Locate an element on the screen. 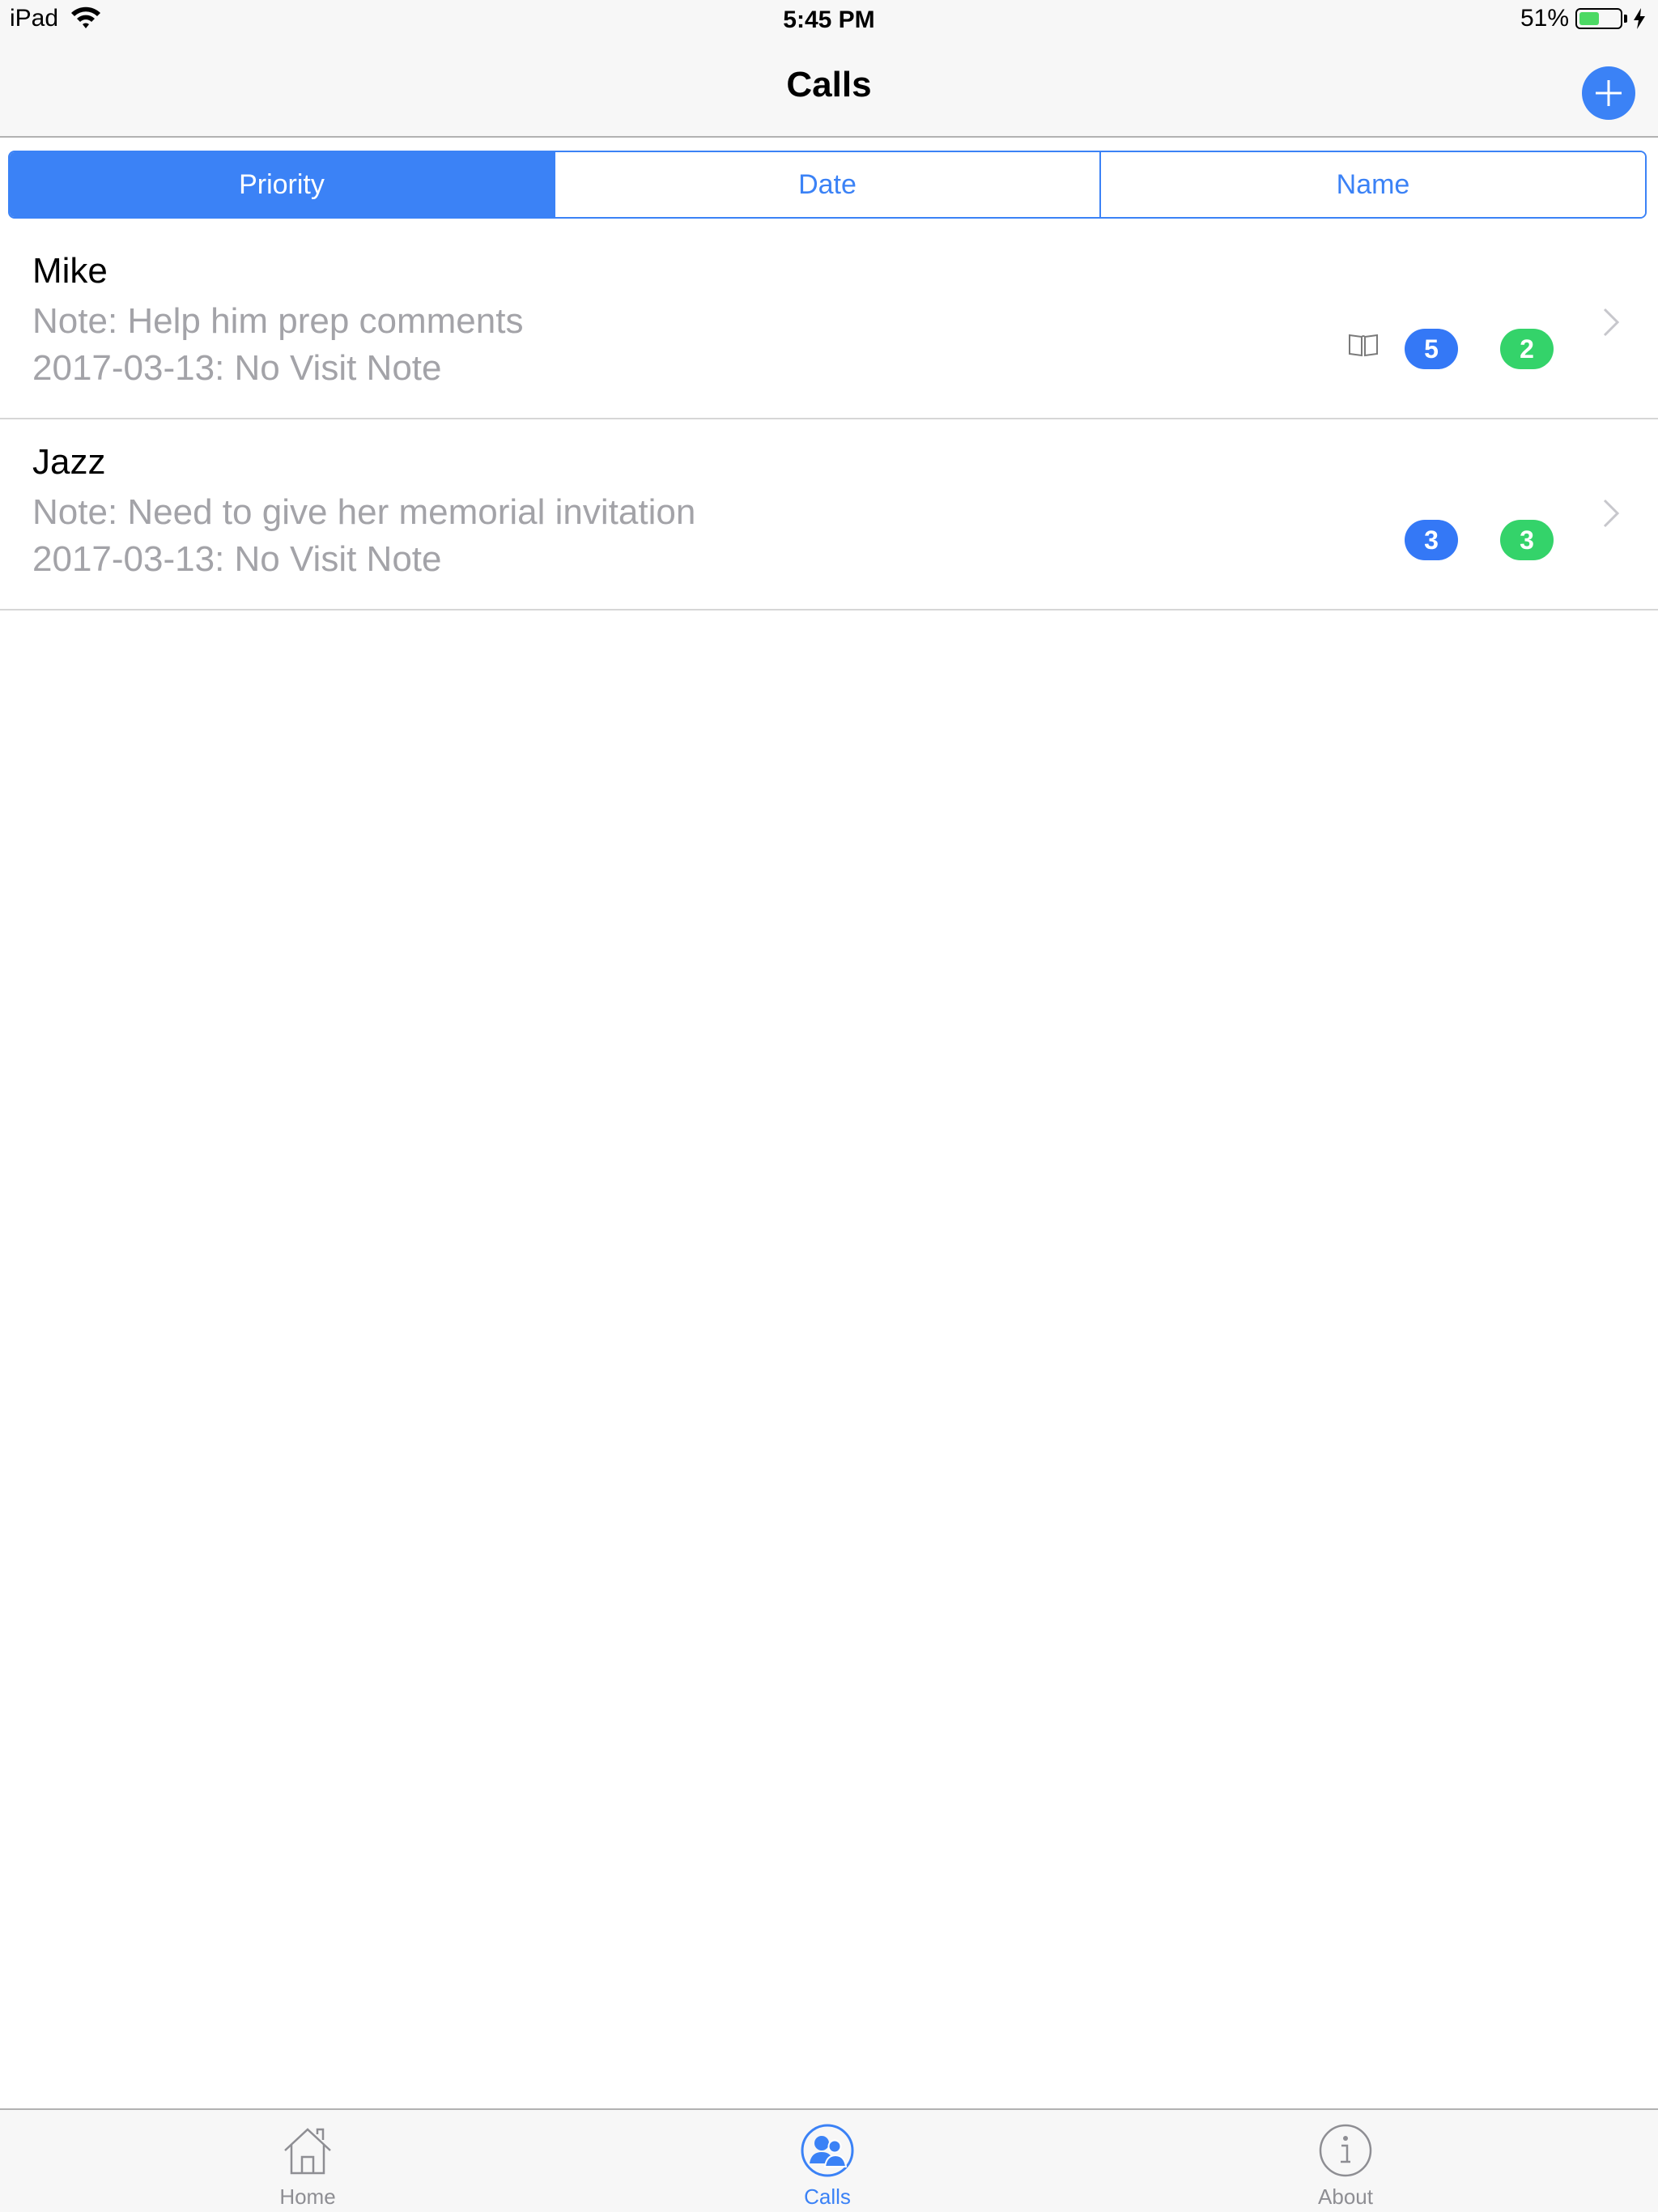 The width and height of the screenshot is (1658, 2212). sort-segmented-control: Priority Date Name is located at coordinates (827, 185).